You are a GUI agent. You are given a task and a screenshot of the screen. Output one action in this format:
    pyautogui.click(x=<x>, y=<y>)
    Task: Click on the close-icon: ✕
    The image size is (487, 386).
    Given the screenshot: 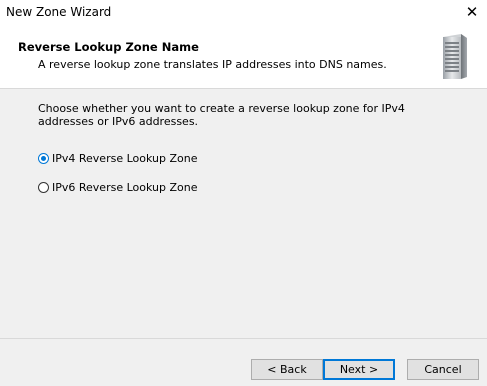 What is the action you would take?
    pyautogui.click(x=472, y=12)
    